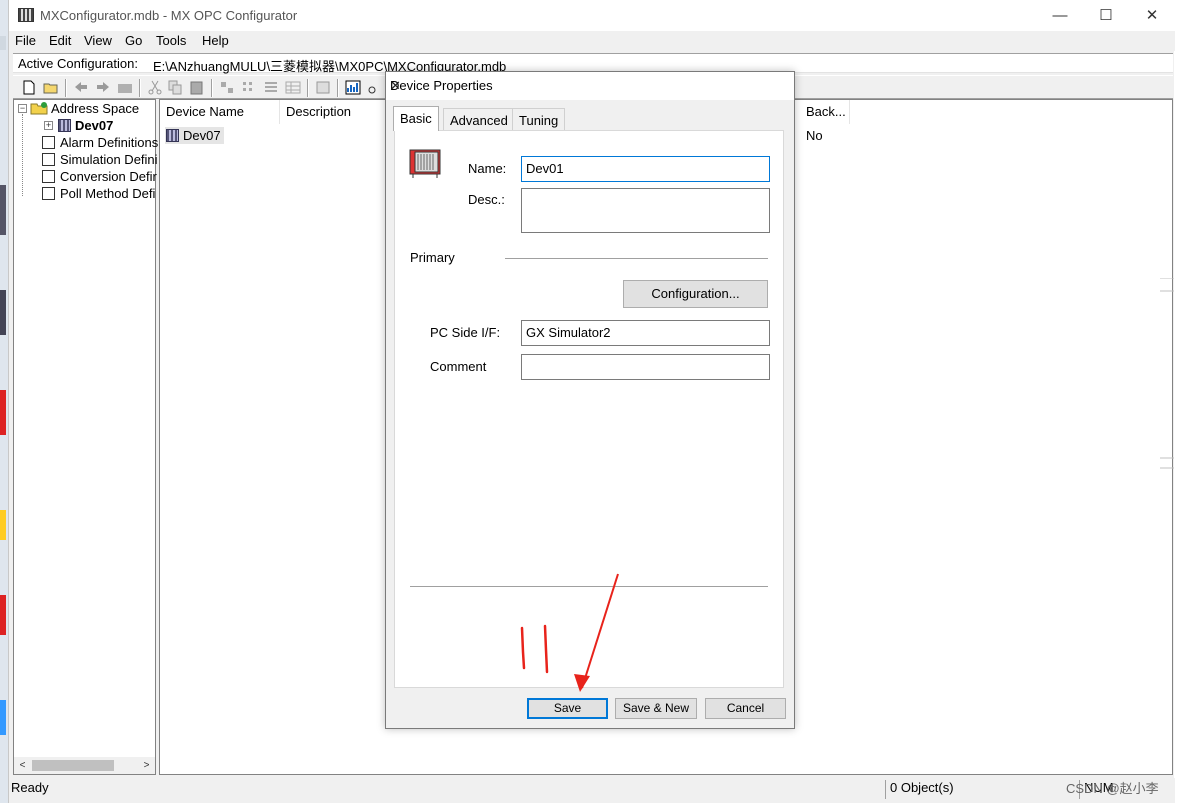  What do you see at coordinates (26, 15) in the screenshot?
I see `app-icon` at bounding box center [26, 15].